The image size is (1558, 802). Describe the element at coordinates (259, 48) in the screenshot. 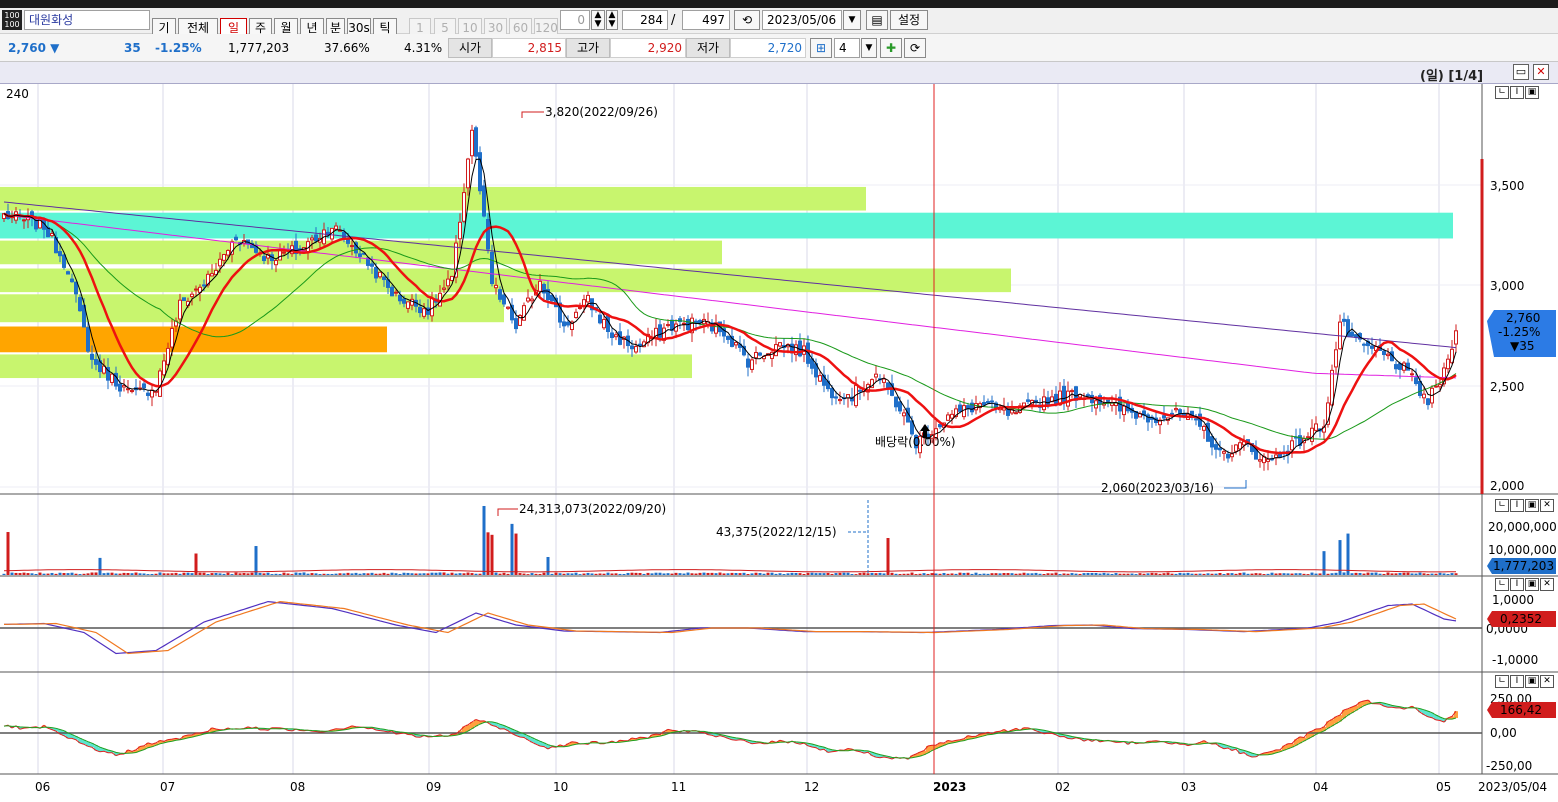

I see `trade-volume: 1,777,203` at that location.